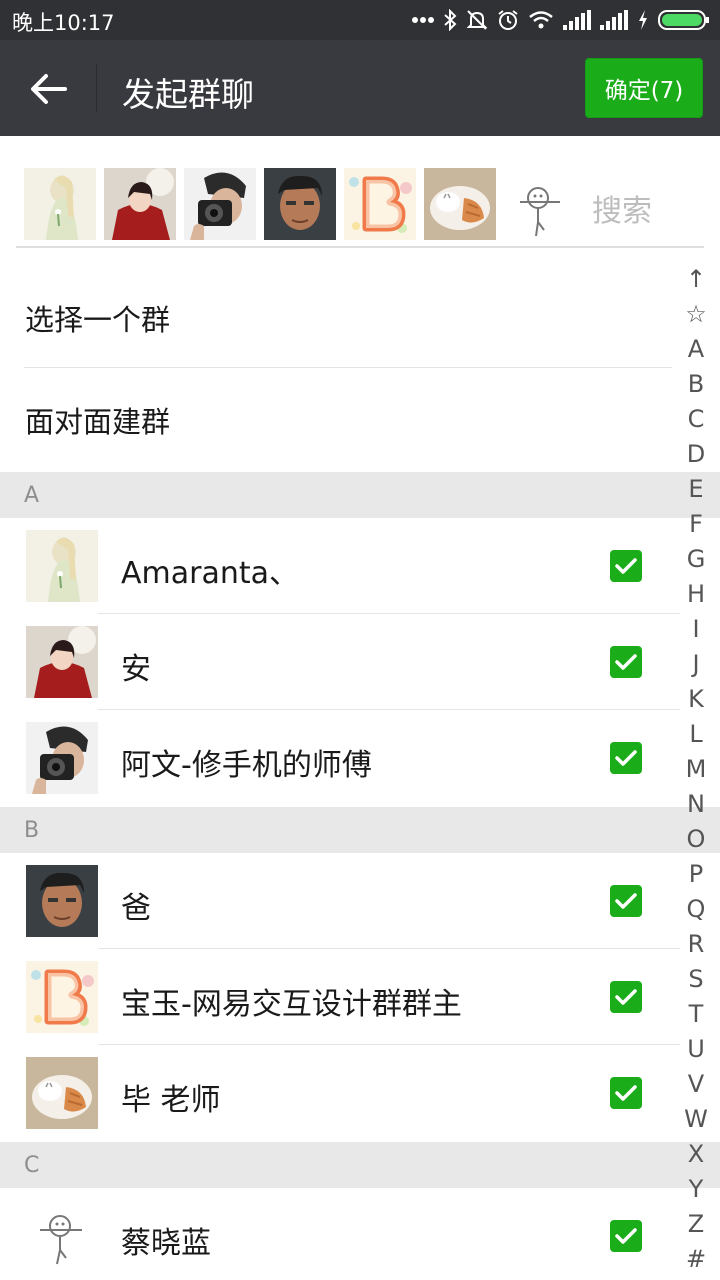 The width and height of the screenshot is (720, 1280). What do you see at coordinates (622, 208) in the screenshot?
I see `search-input: 搜索` at bounding box center [622, 208].